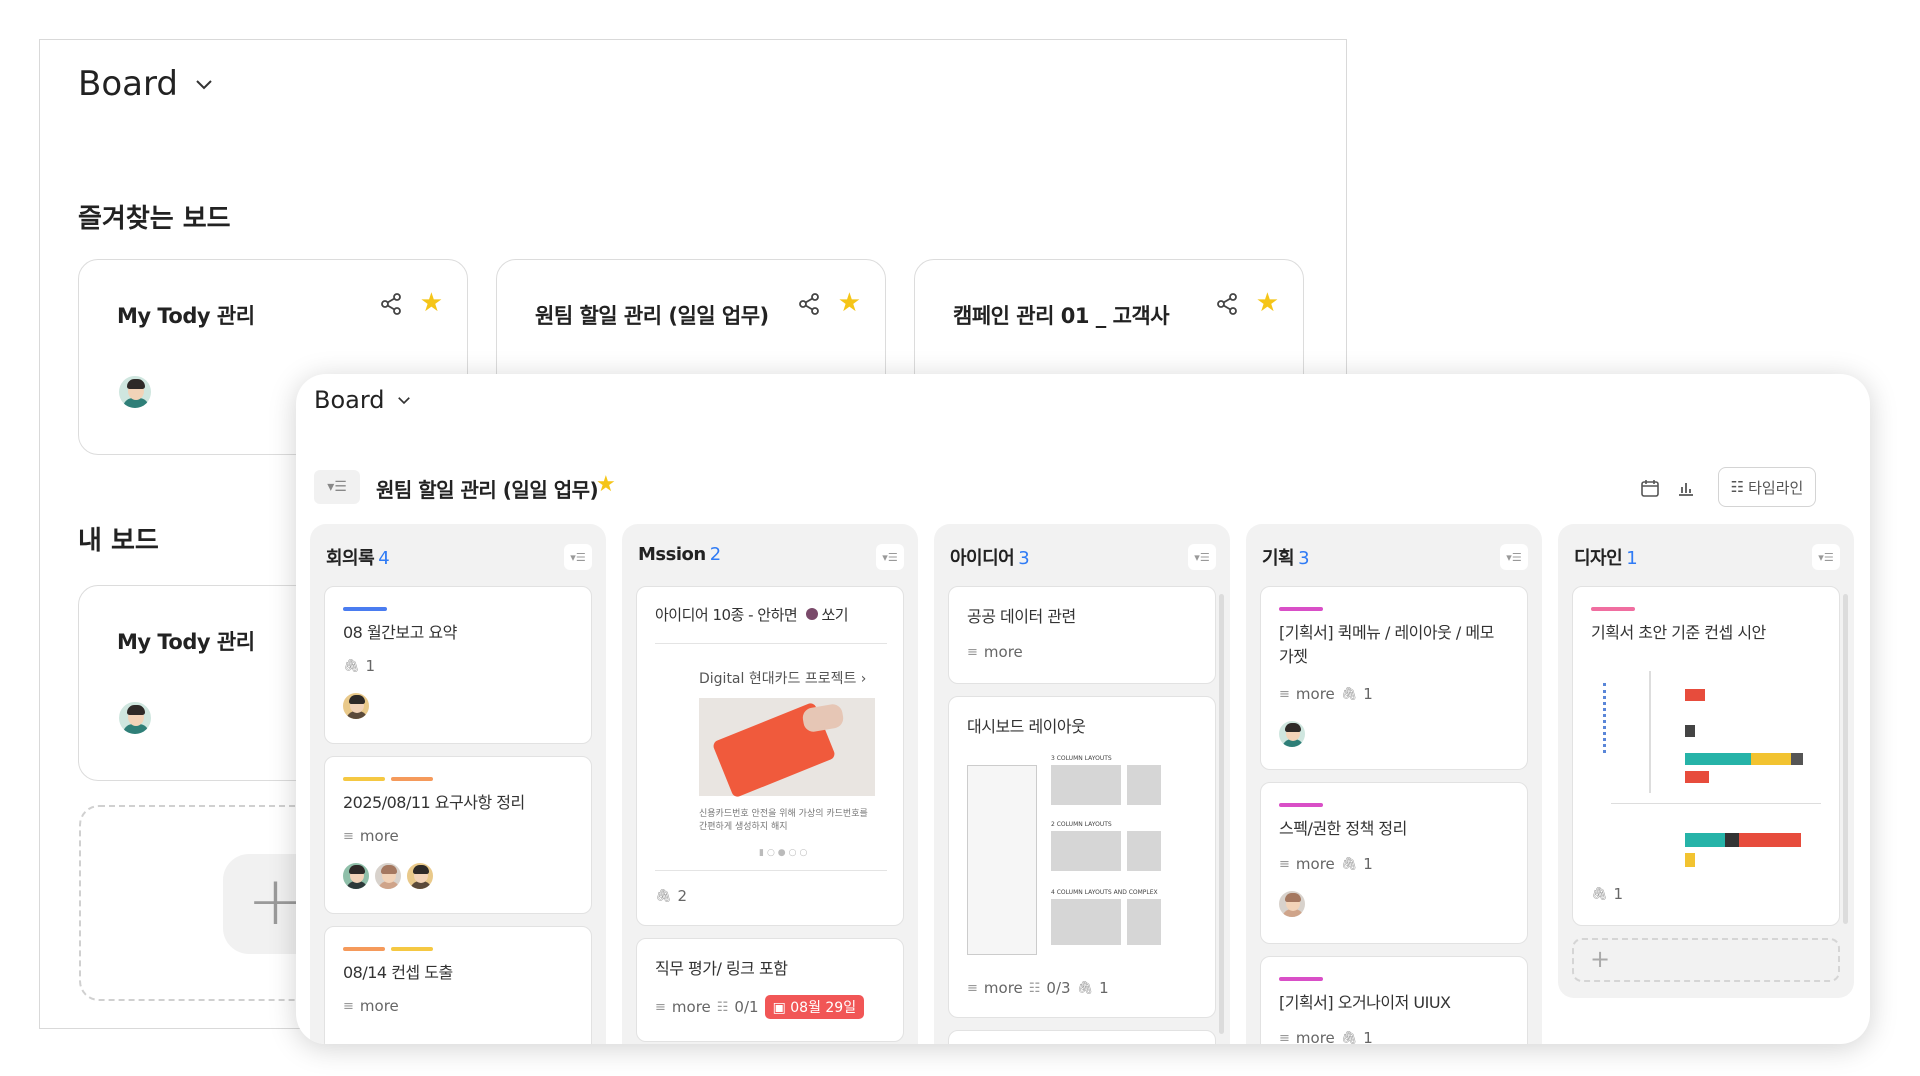 The height and width of the screenshot is (1076, 1920). I want to click on task-card: 08/14 컨셉 도출 ≡ more, so click(458, 985).